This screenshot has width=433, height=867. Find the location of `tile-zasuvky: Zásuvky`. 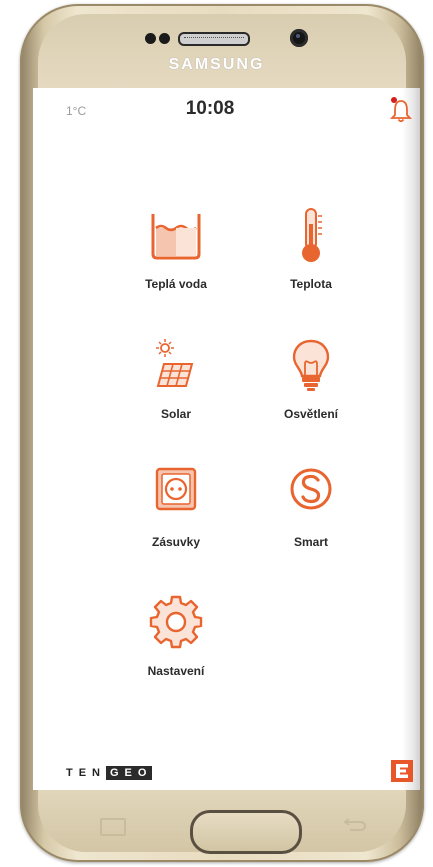

tile-zasuvky: Zásuvky is located at coordinates (176, 506).